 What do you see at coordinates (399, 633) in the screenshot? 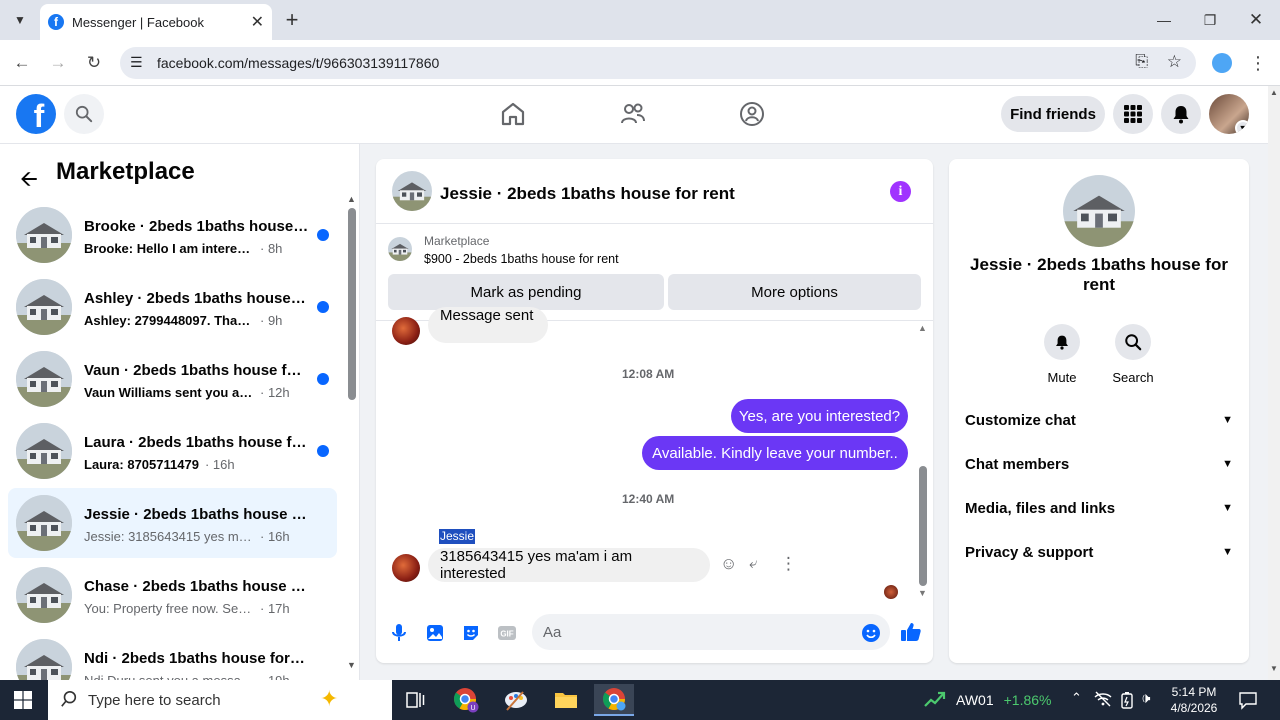
I see `microphone-icon` at bounding box center [399, 633].